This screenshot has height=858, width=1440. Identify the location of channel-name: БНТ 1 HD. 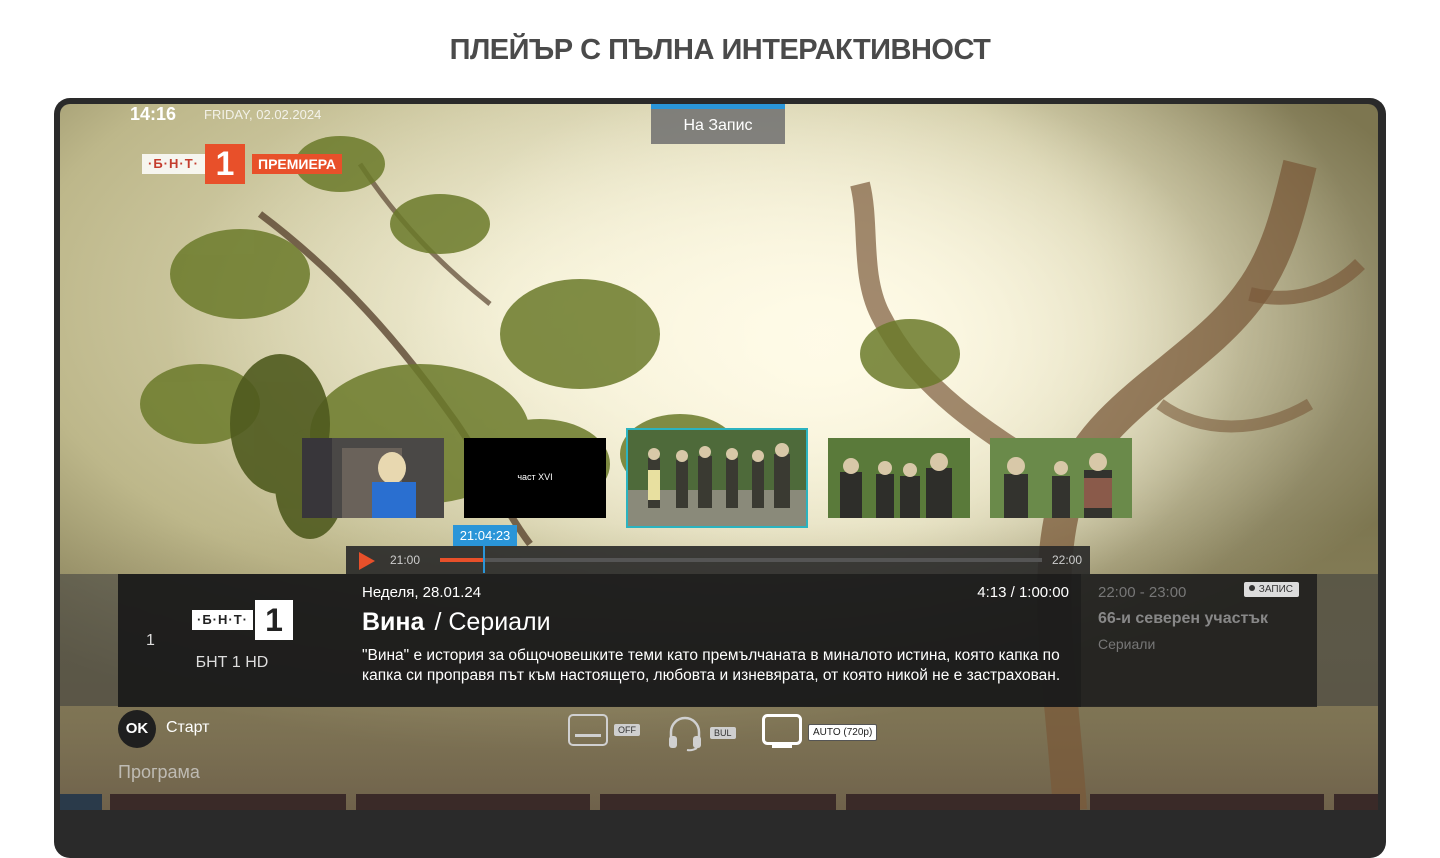
(232, 662).